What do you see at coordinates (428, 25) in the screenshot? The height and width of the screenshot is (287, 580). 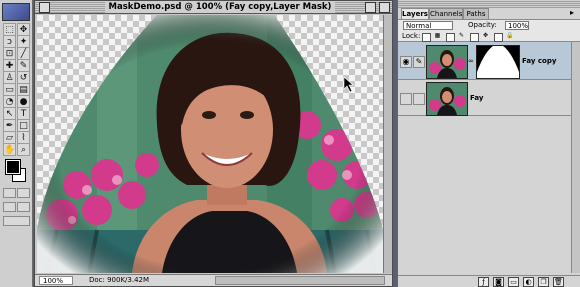 I see `blend-mode-select: Normal` at bounding box center [428, 25].